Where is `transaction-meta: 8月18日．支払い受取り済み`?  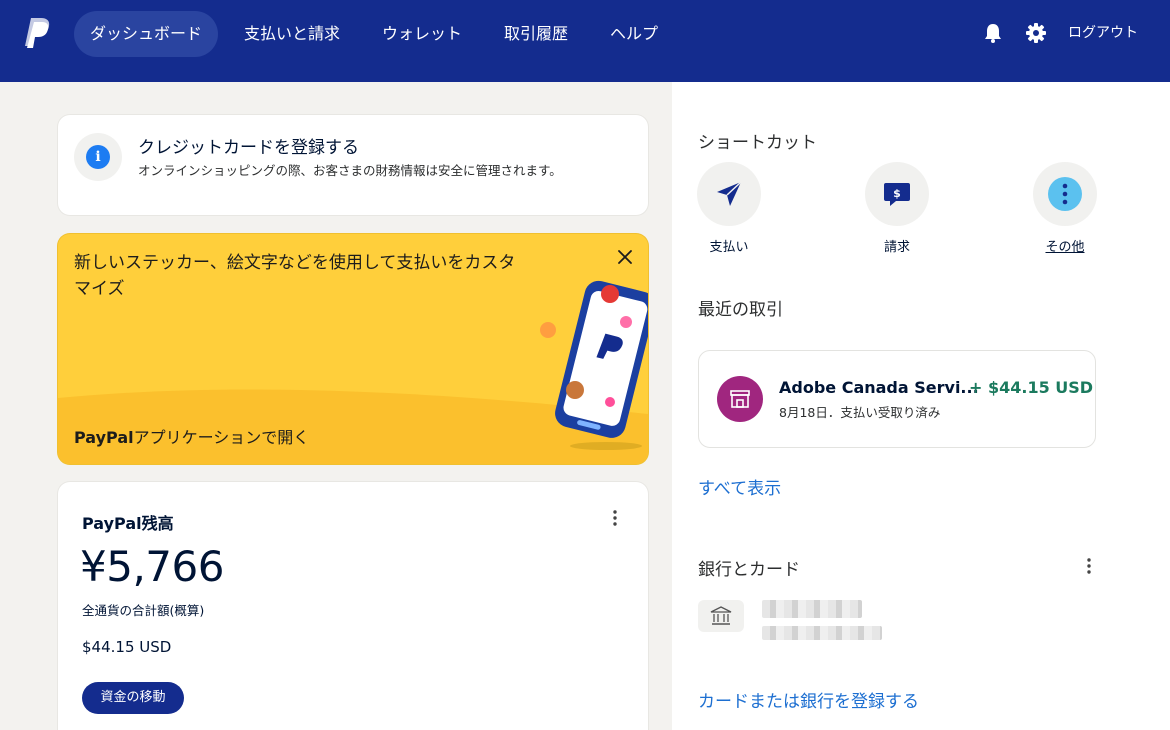 transaction-meta: 8月18日．支払い受取り済み is located at coordinates (860, 412).